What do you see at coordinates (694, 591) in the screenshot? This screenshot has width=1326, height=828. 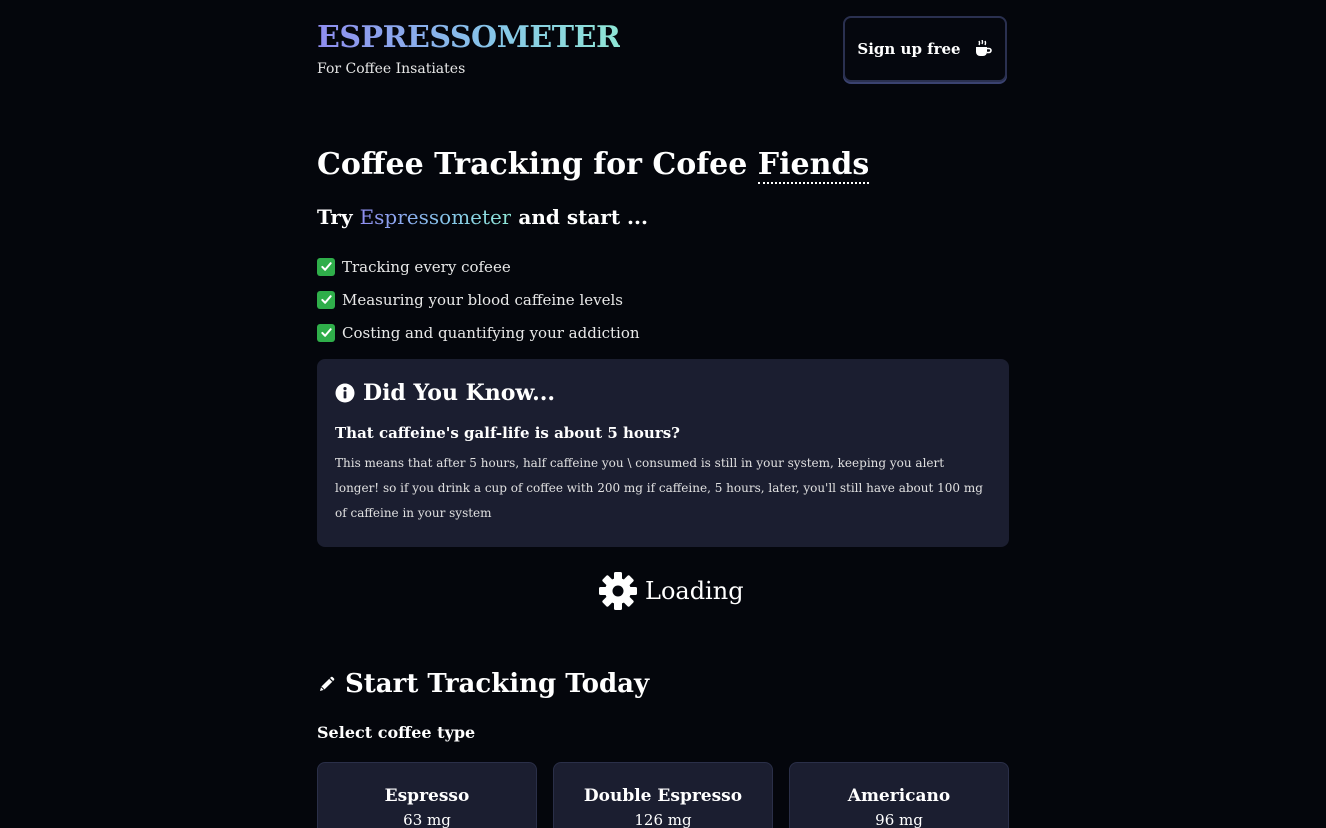 I see `loading-label: Loading` at bounding box center [694, 591].